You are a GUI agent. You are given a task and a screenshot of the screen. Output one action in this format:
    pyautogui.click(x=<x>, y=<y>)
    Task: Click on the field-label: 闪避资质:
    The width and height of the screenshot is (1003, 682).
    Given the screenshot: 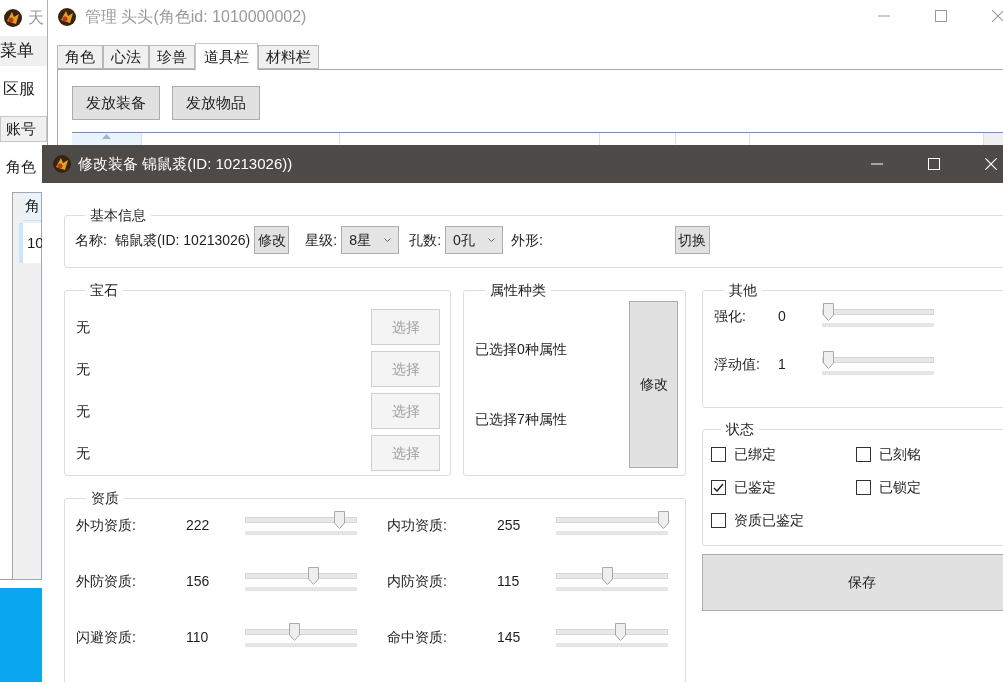 What is the action you would take?
    pyautogui.click(x=106, y=637)
    